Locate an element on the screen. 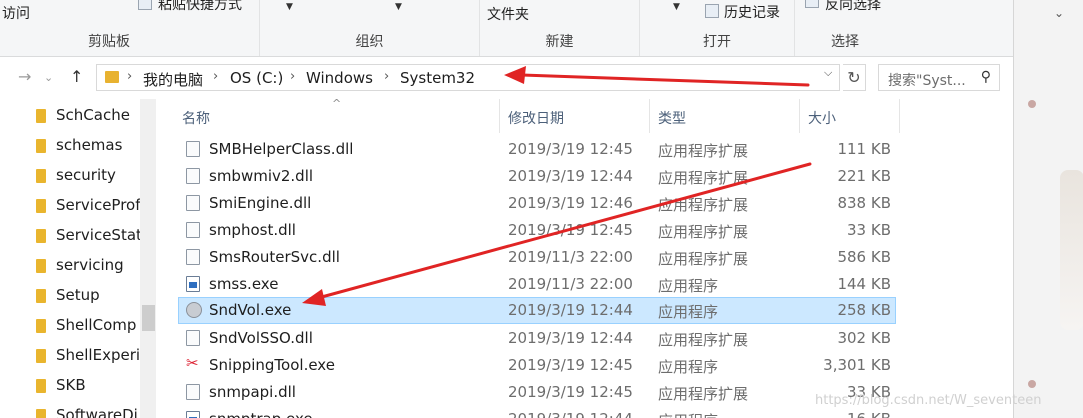  nav-item: ServiceStat is located at coordinates (71, 235).